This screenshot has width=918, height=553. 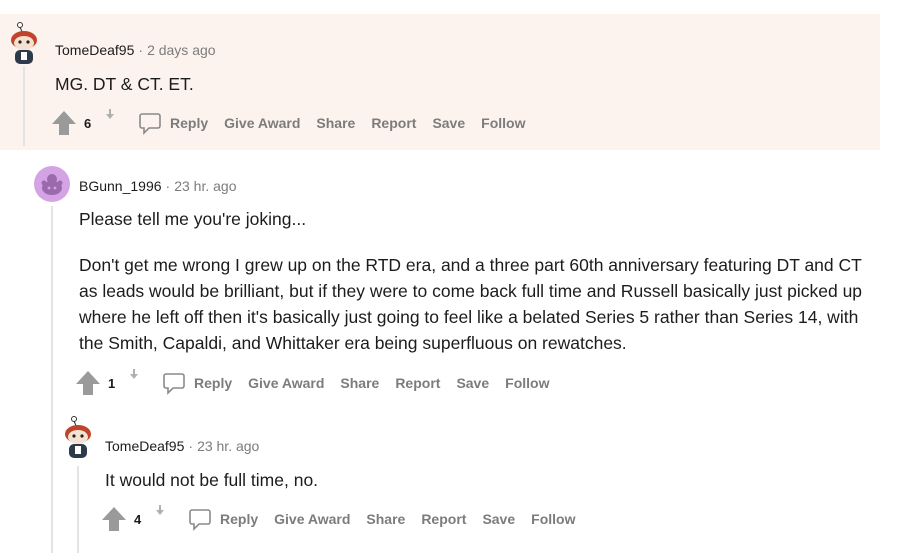 I want to click on comment-timestamp: 2 days ago, so click(x=181, y=50).